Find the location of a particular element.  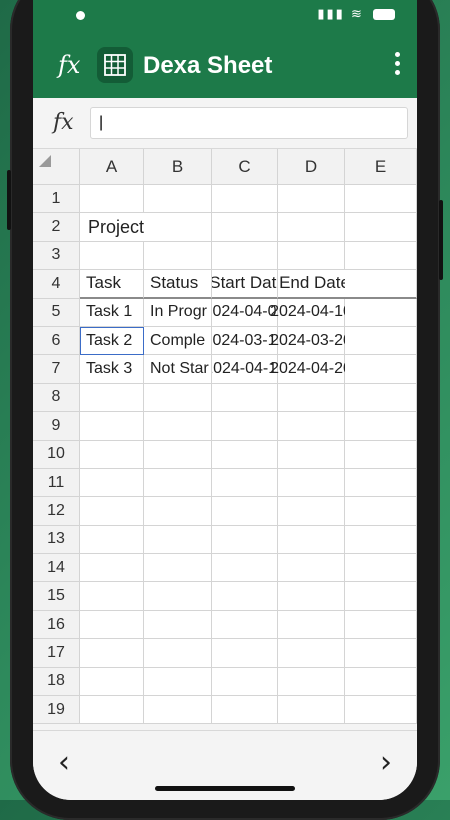

cell-b13 is located at coordinates (178, 540).